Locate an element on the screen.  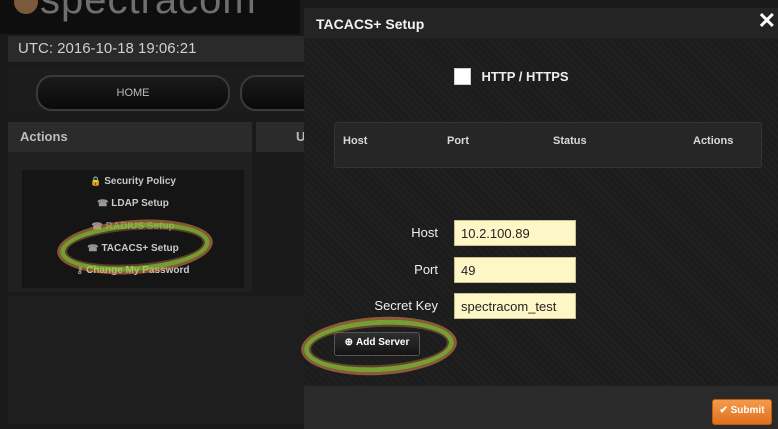
nav-home-button: HOME is located at coordinates (133, 93).